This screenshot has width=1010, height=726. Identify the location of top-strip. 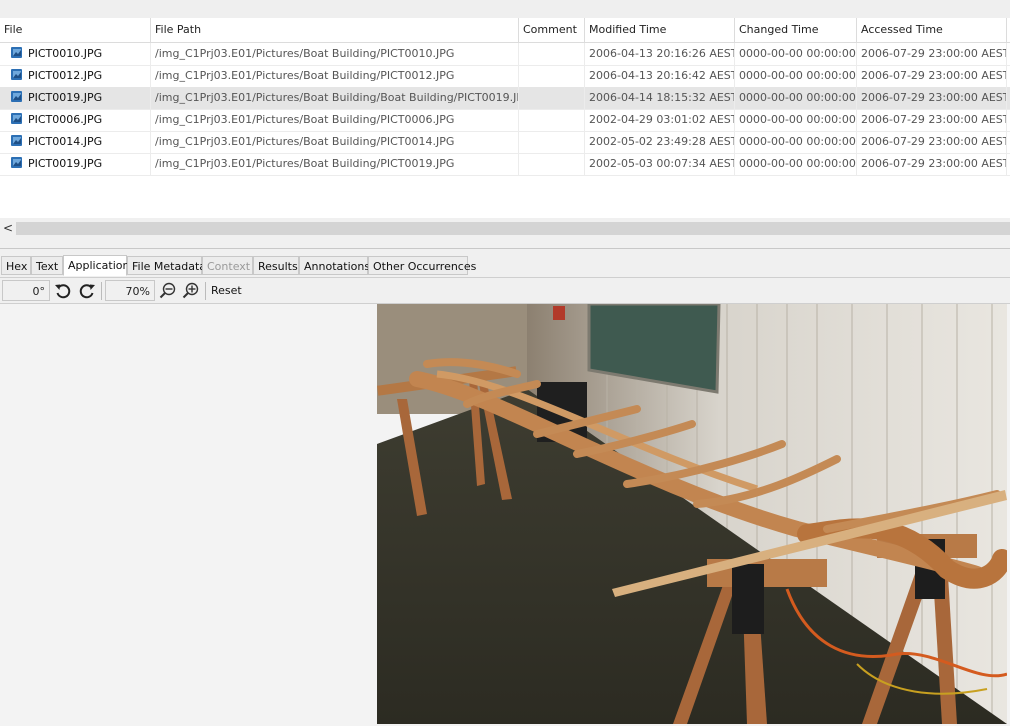
(505, 9).